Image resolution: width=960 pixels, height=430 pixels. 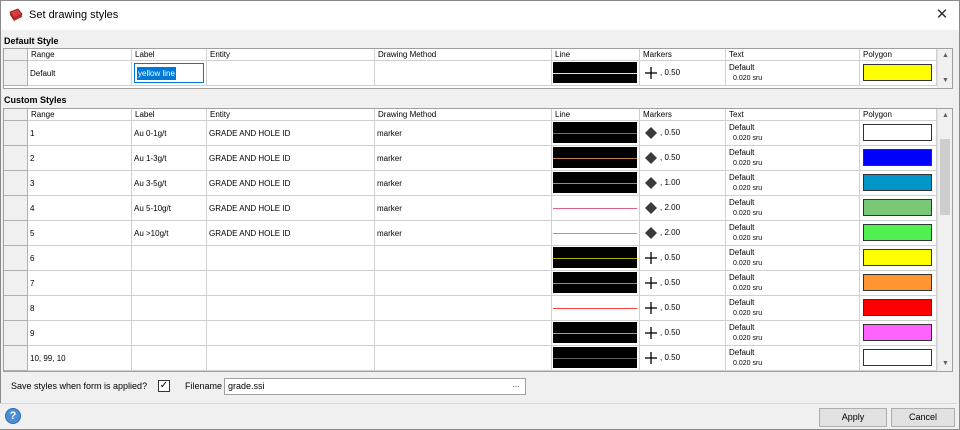 What do you see at coordinates (942, 15) in the screenshot?
I see `close-icon: ✕` at bounding box center [942, 15].